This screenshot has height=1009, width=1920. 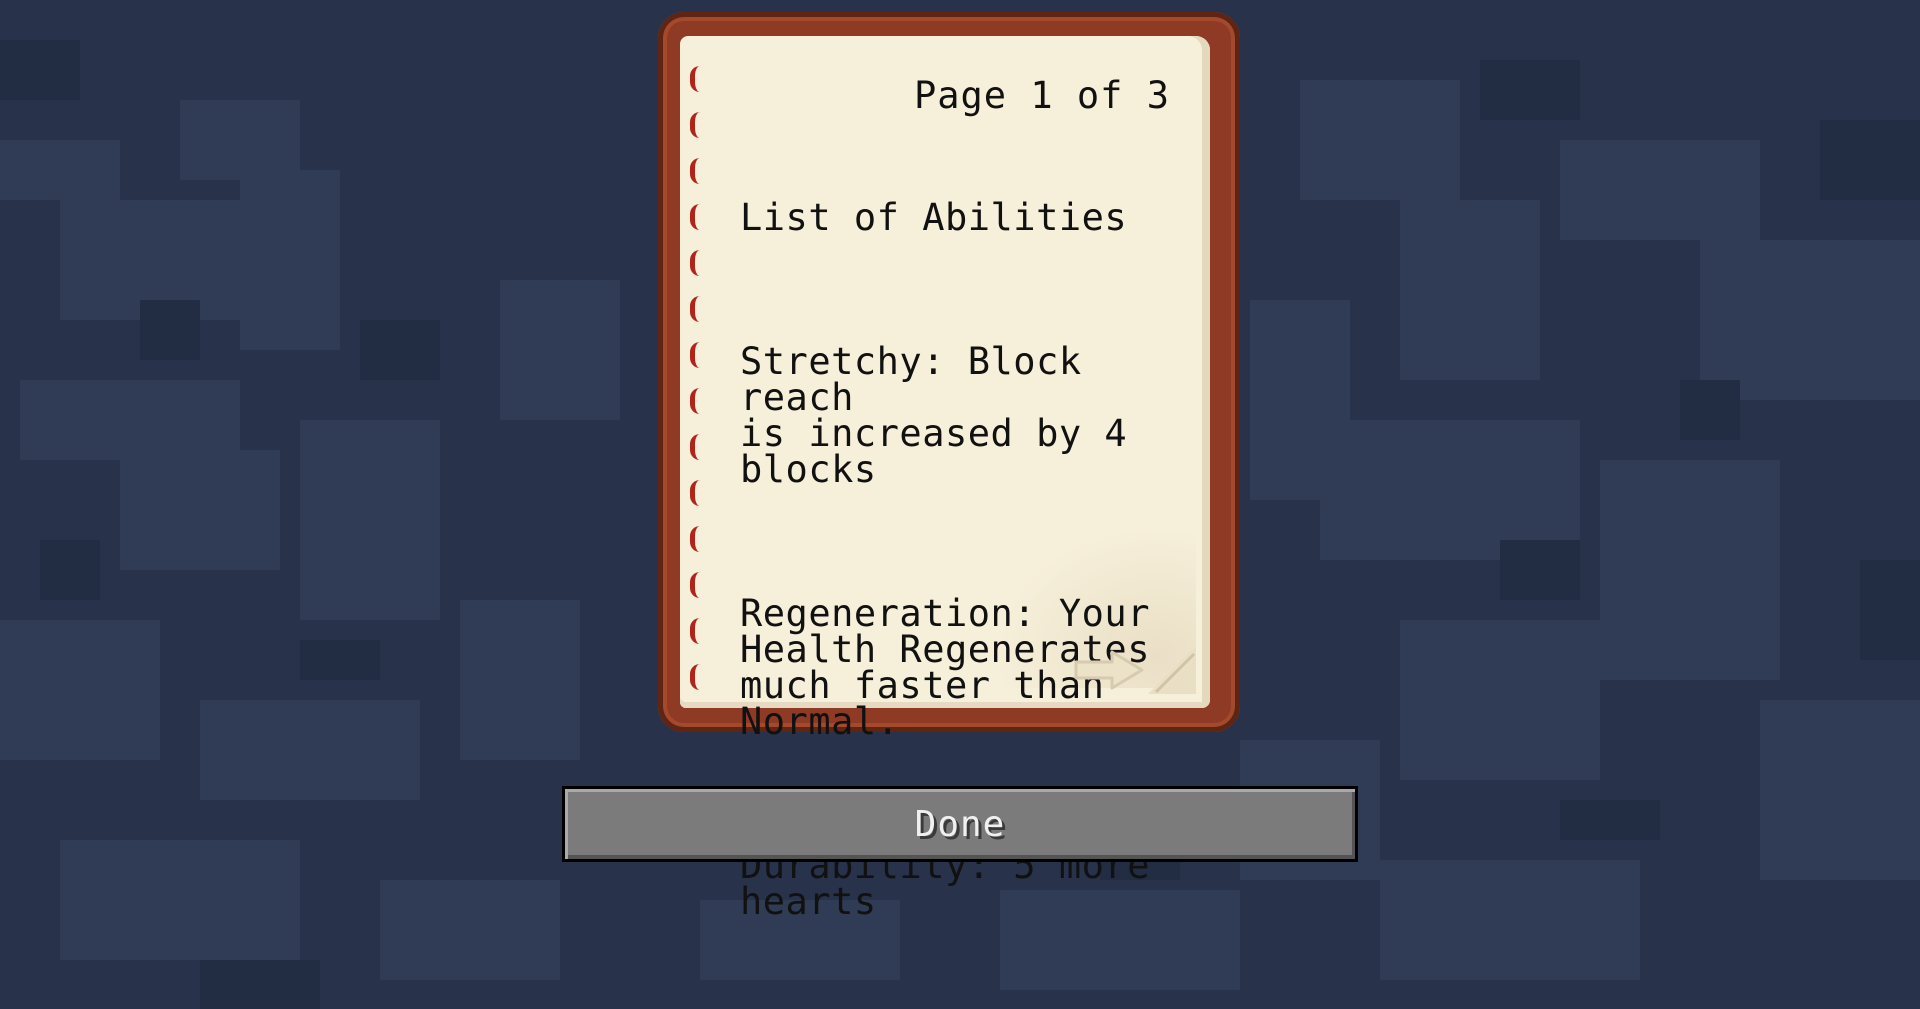 I want to click on arrow-right-icon, so click(x=1109, y=670).